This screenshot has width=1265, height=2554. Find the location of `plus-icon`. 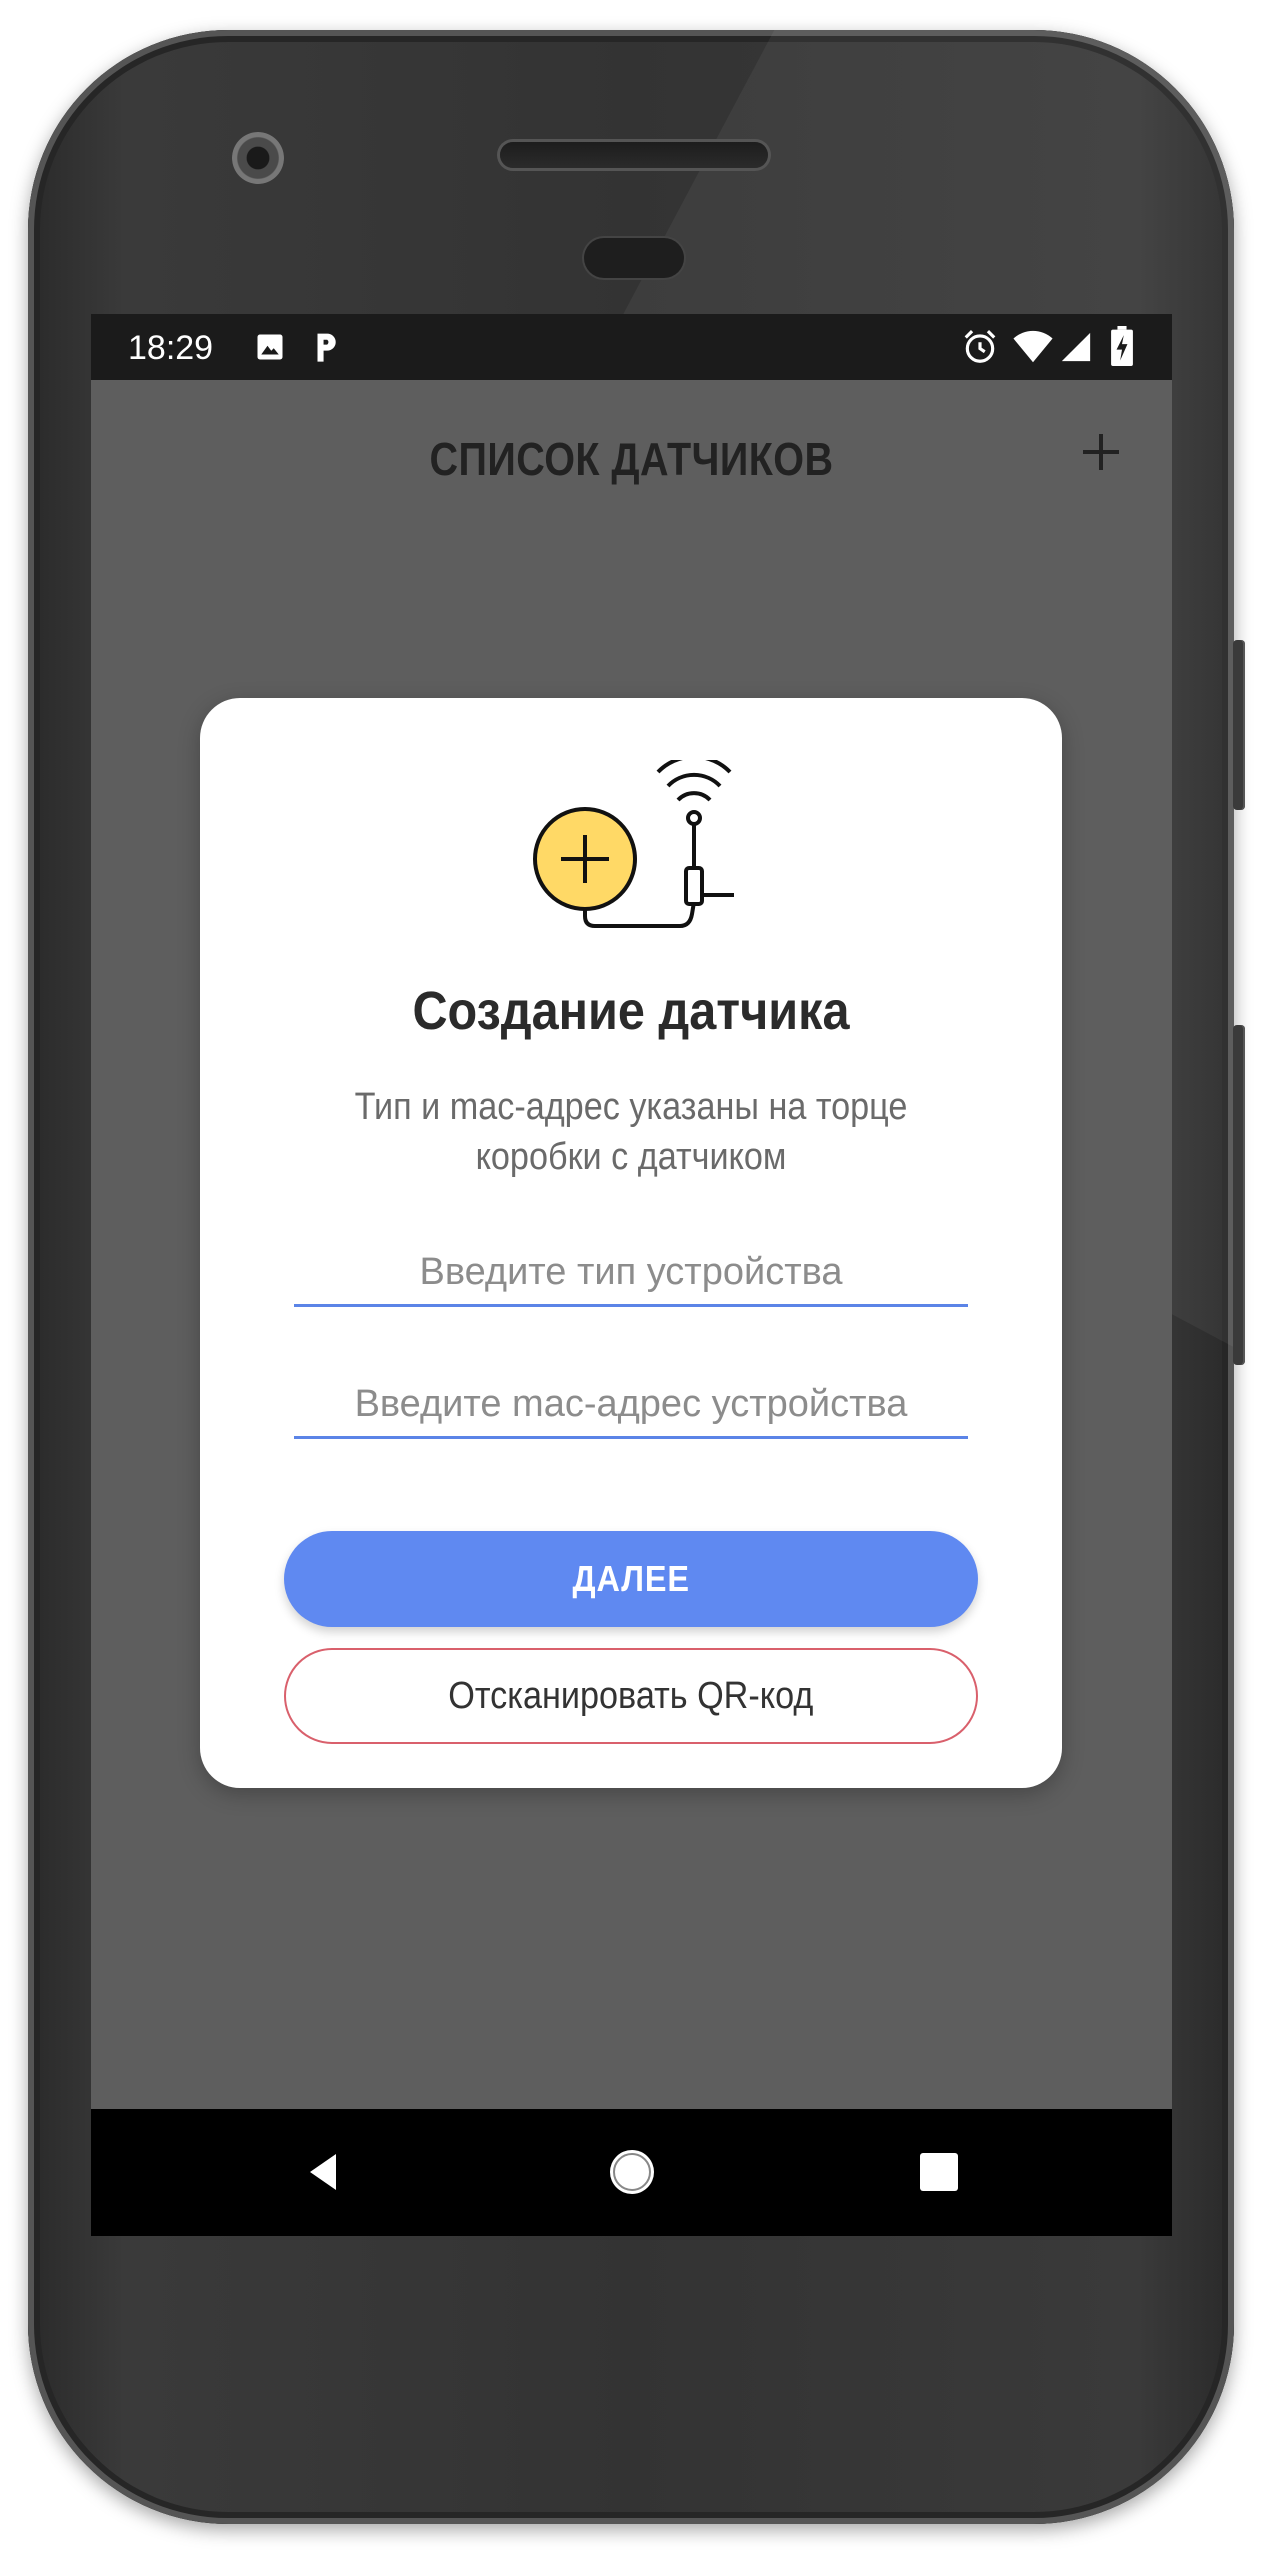

plus-icon is located at coordinates (1101, 452).